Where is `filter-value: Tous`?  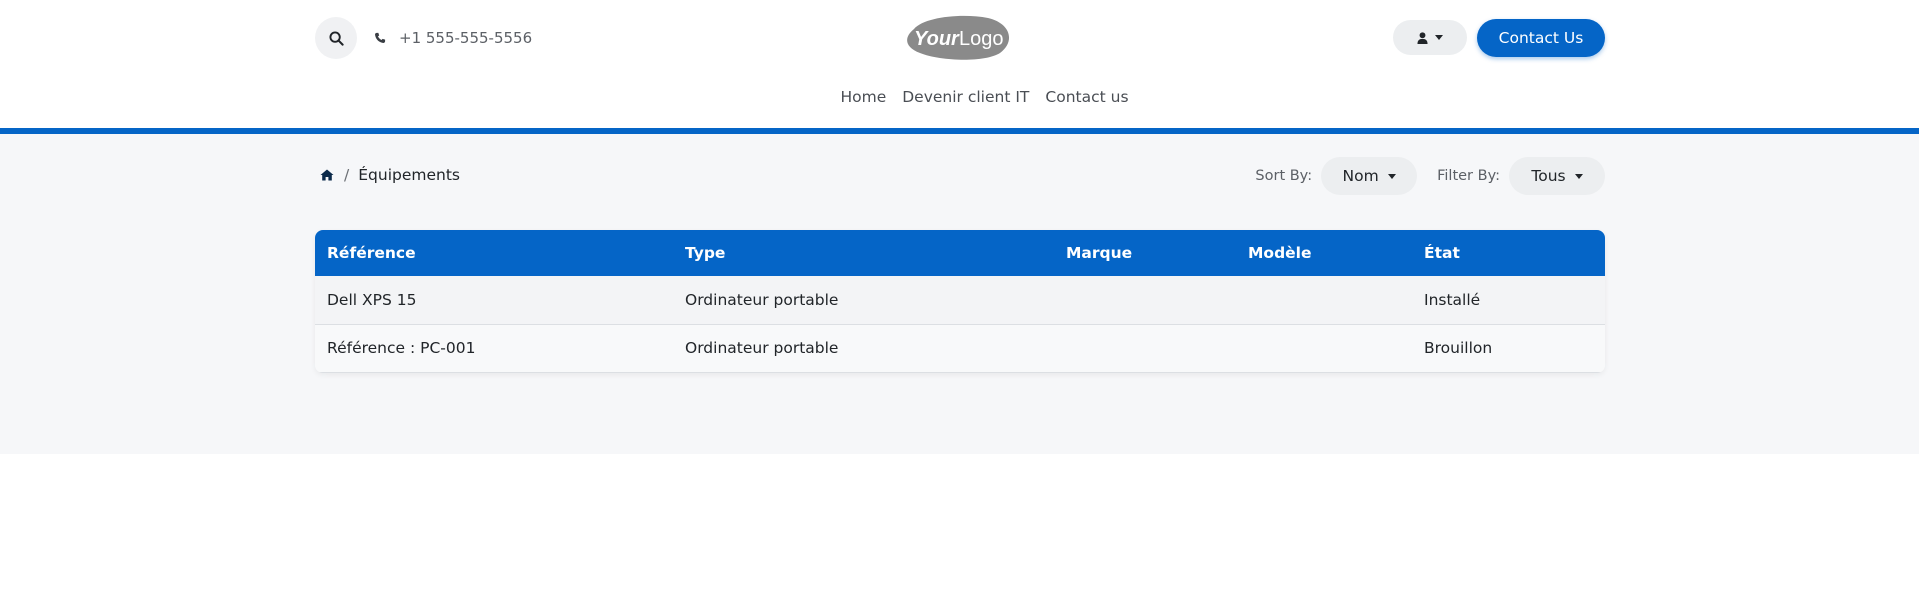
filter-value: Tous is located at coordinates (1548, 176).